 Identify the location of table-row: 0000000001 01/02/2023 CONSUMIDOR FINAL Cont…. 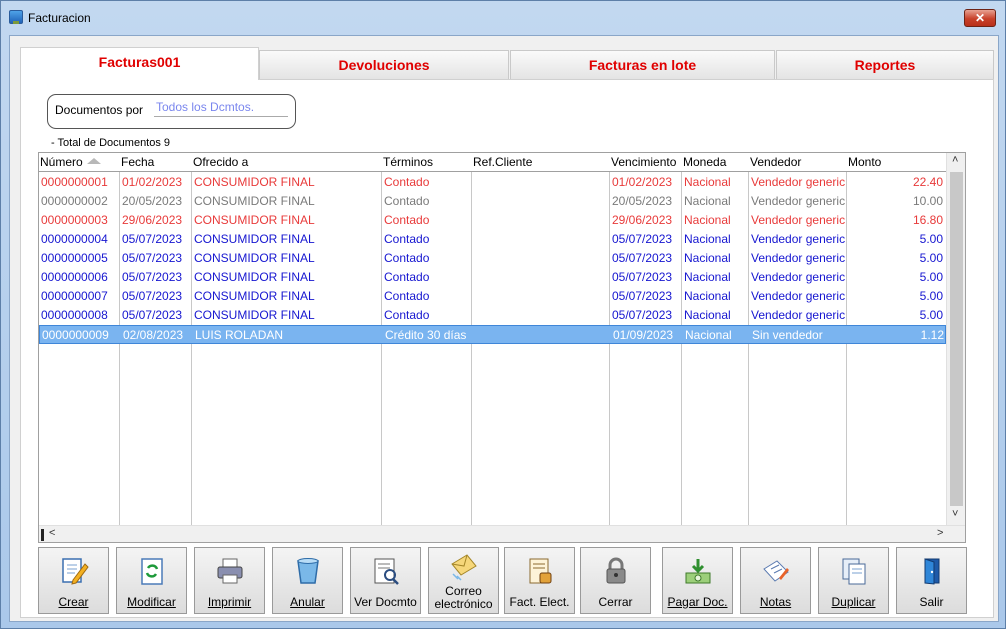
(492, 182).